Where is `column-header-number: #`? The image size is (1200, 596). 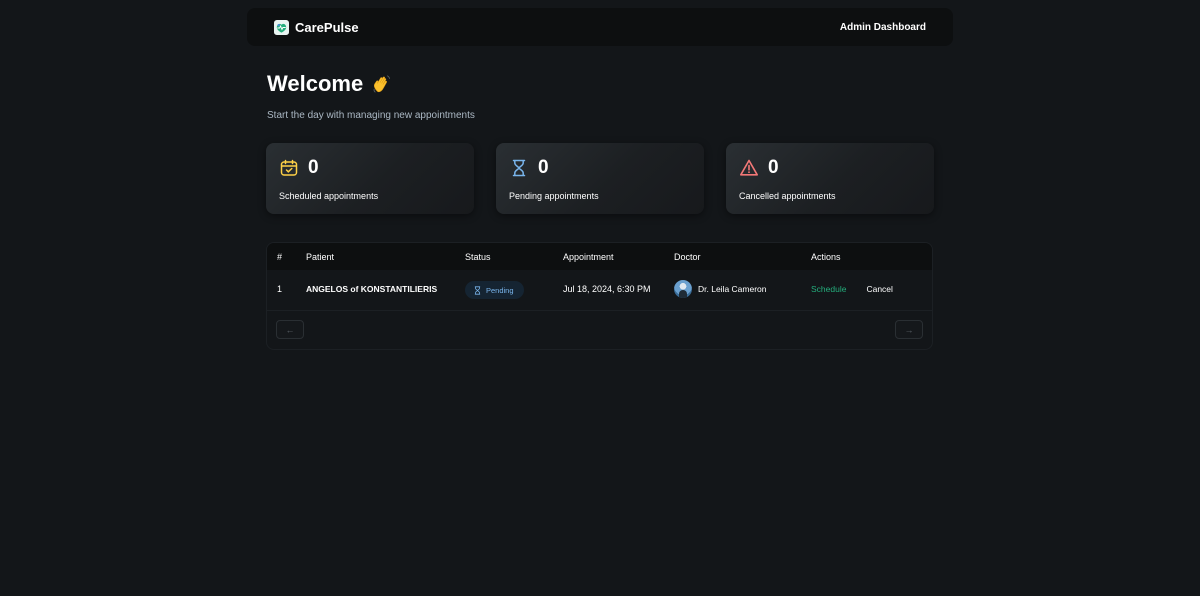 column-header-number: # is located at coordinates (280, 256).